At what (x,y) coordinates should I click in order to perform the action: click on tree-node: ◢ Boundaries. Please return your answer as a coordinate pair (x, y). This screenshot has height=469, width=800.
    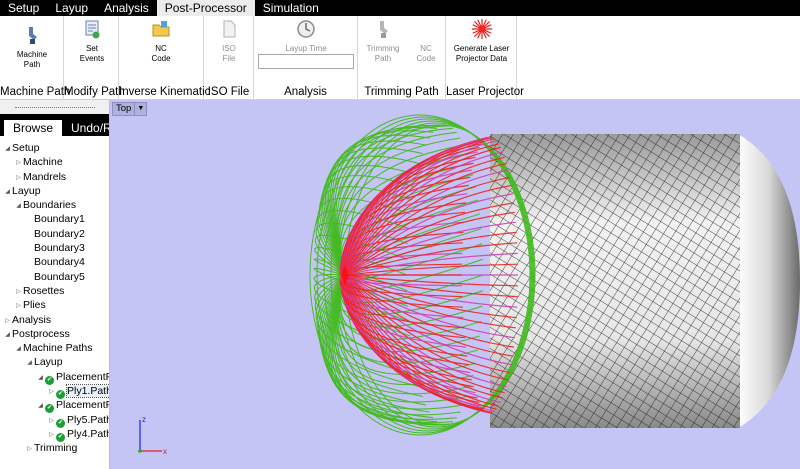
    Looking at the image, I should click on (54, 205).